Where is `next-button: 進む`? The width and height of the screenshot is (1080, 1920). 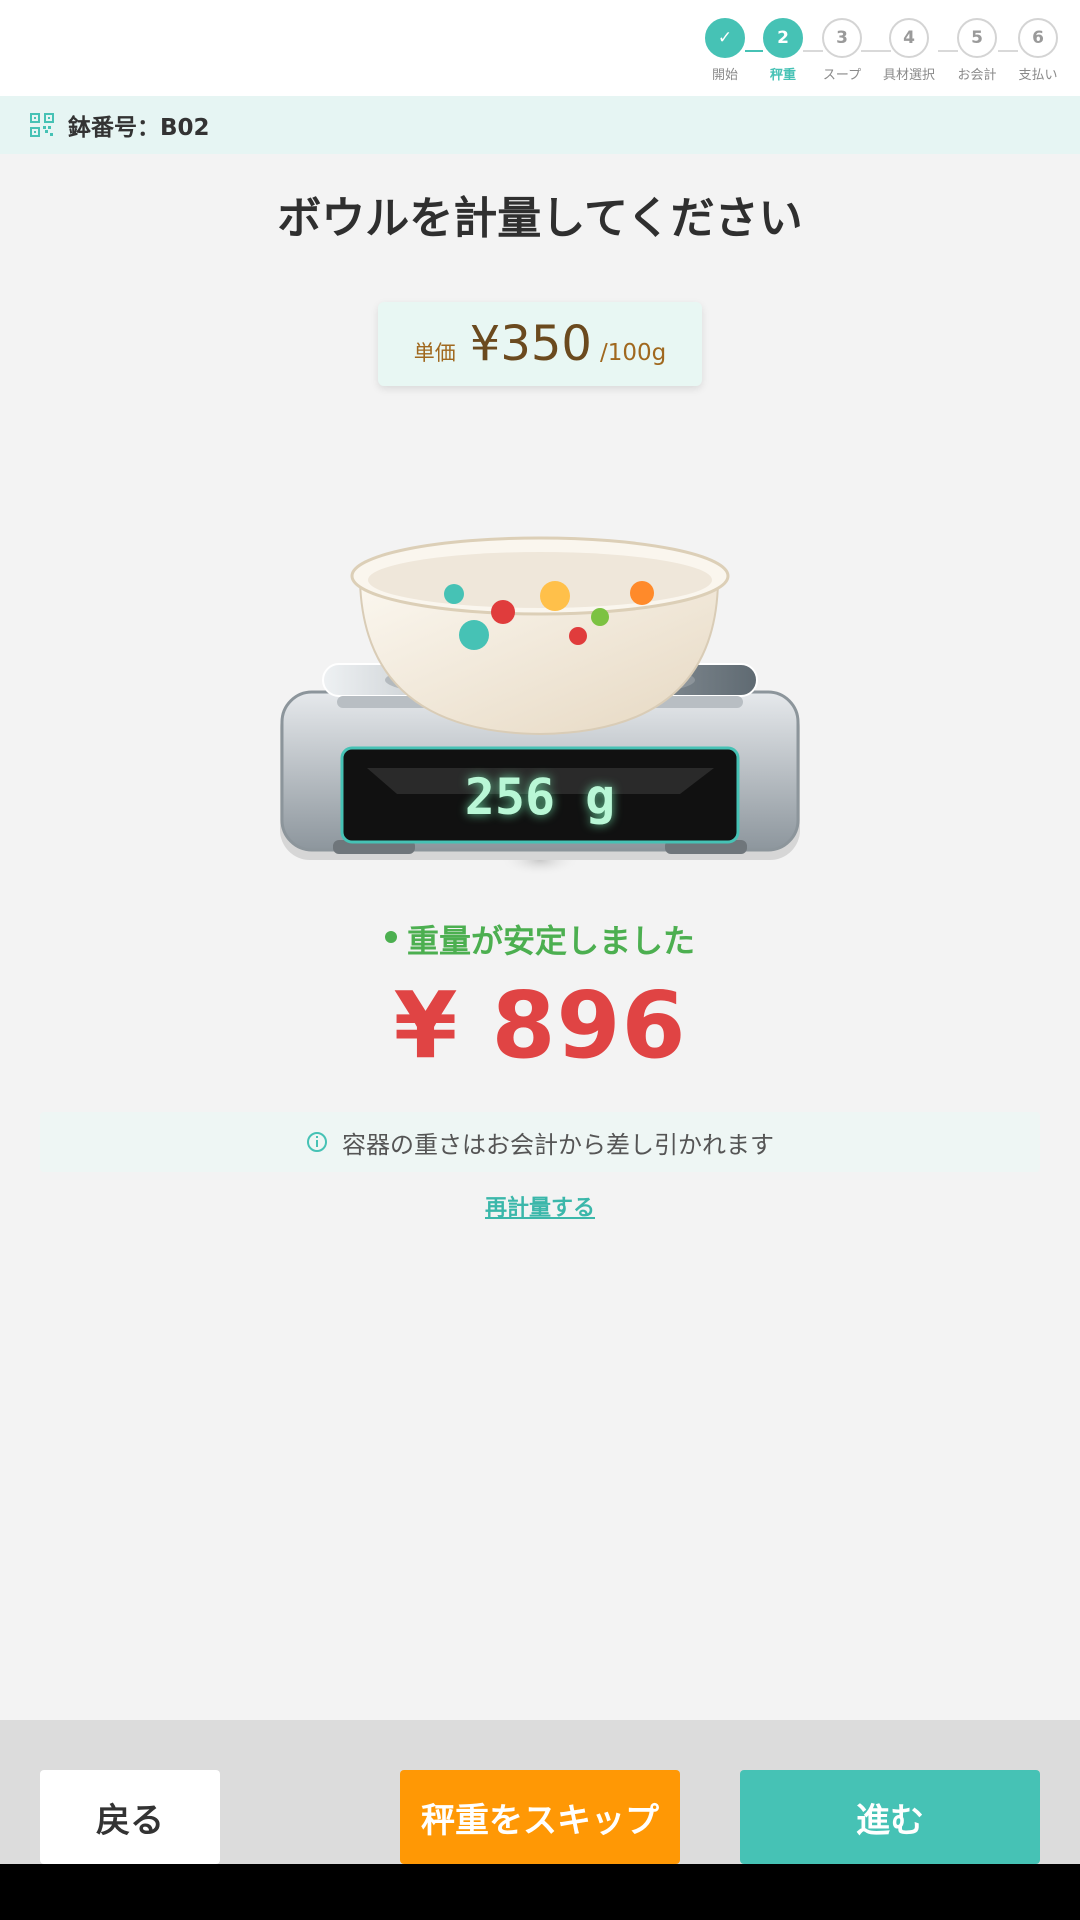
next-button: 進む is located at coordinates (890, 1817).